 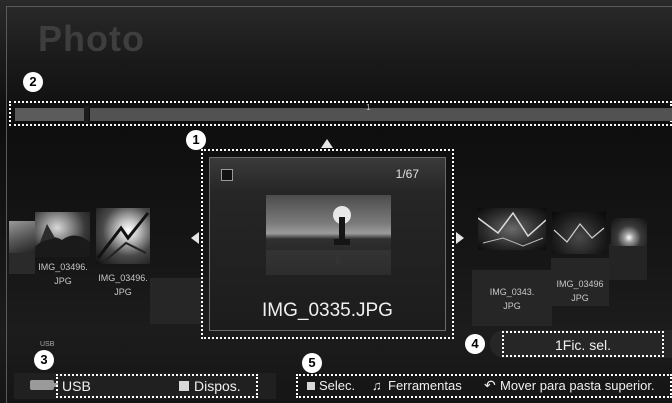 What do you see at coordinates (44, 385) in the screenshot?
I see `usb-device-icon` at bounding box center [44, 385].